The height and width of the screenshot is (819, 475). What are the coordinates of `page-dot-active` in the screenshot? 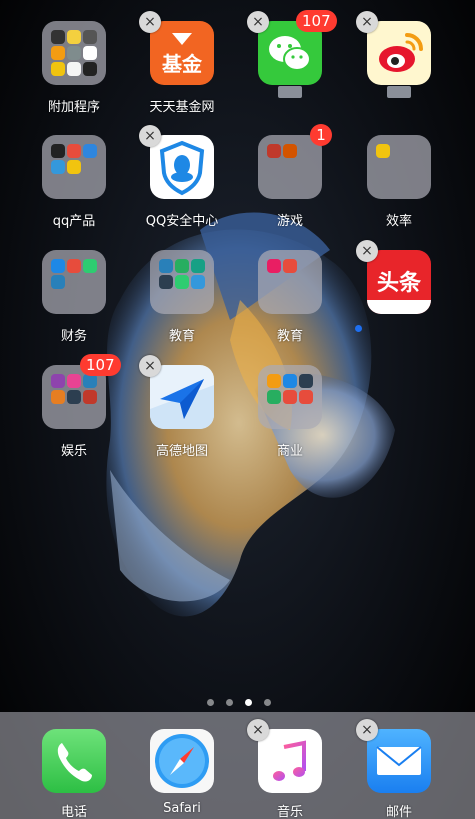 It's located at (248, 702).